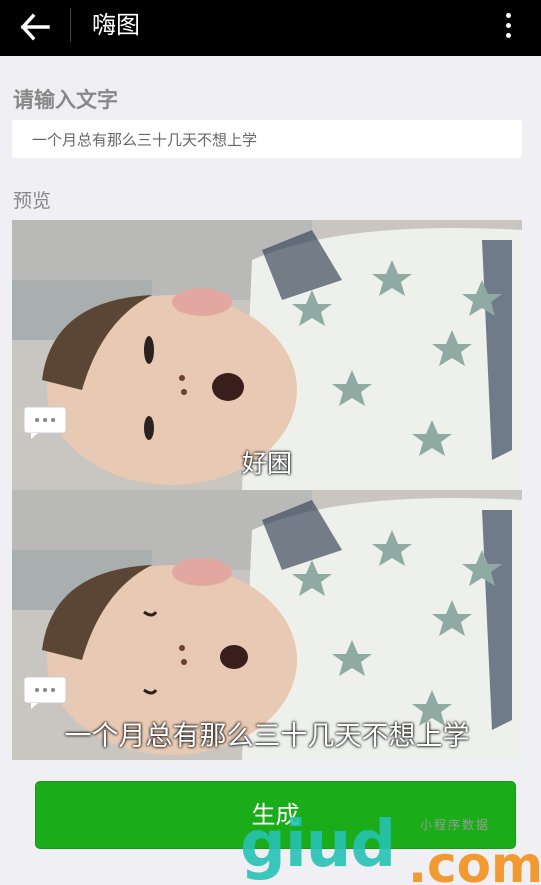 The image size is (541, 885). I want to click on watermark-subtext: 小程序数据, so click(455, 825).